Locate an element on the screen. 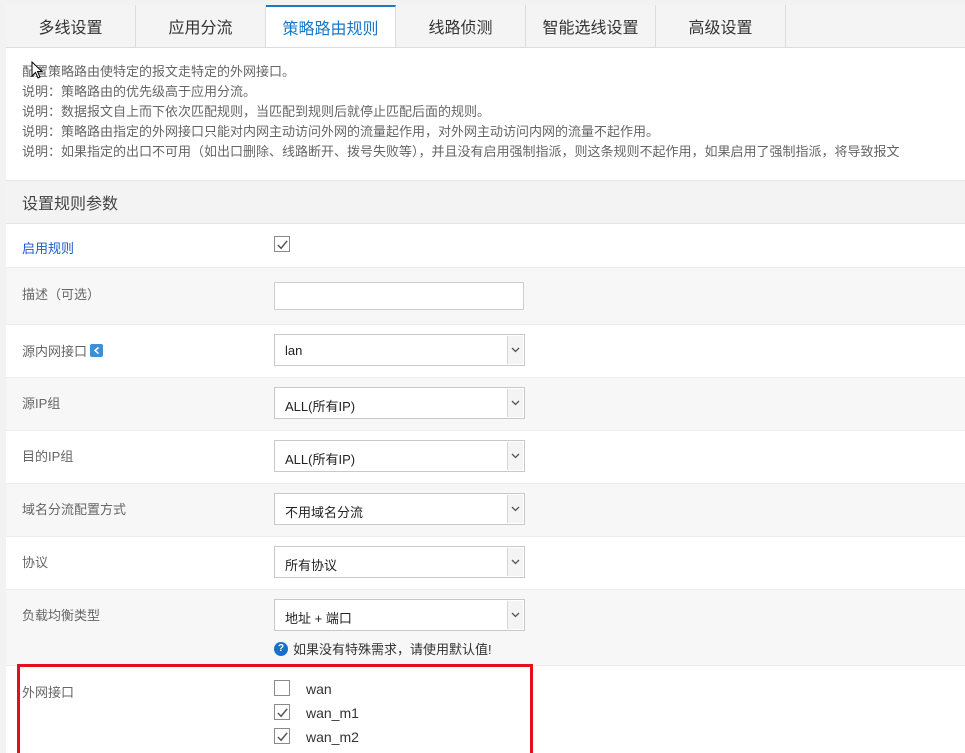  source-interface-value: lan is located at coordinates (294, 350).